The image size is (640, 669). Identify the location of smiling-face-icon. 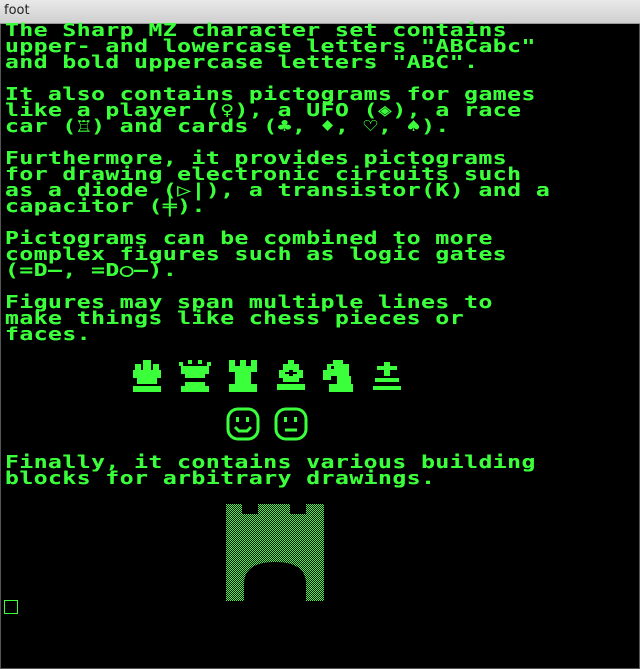
(243, 424).